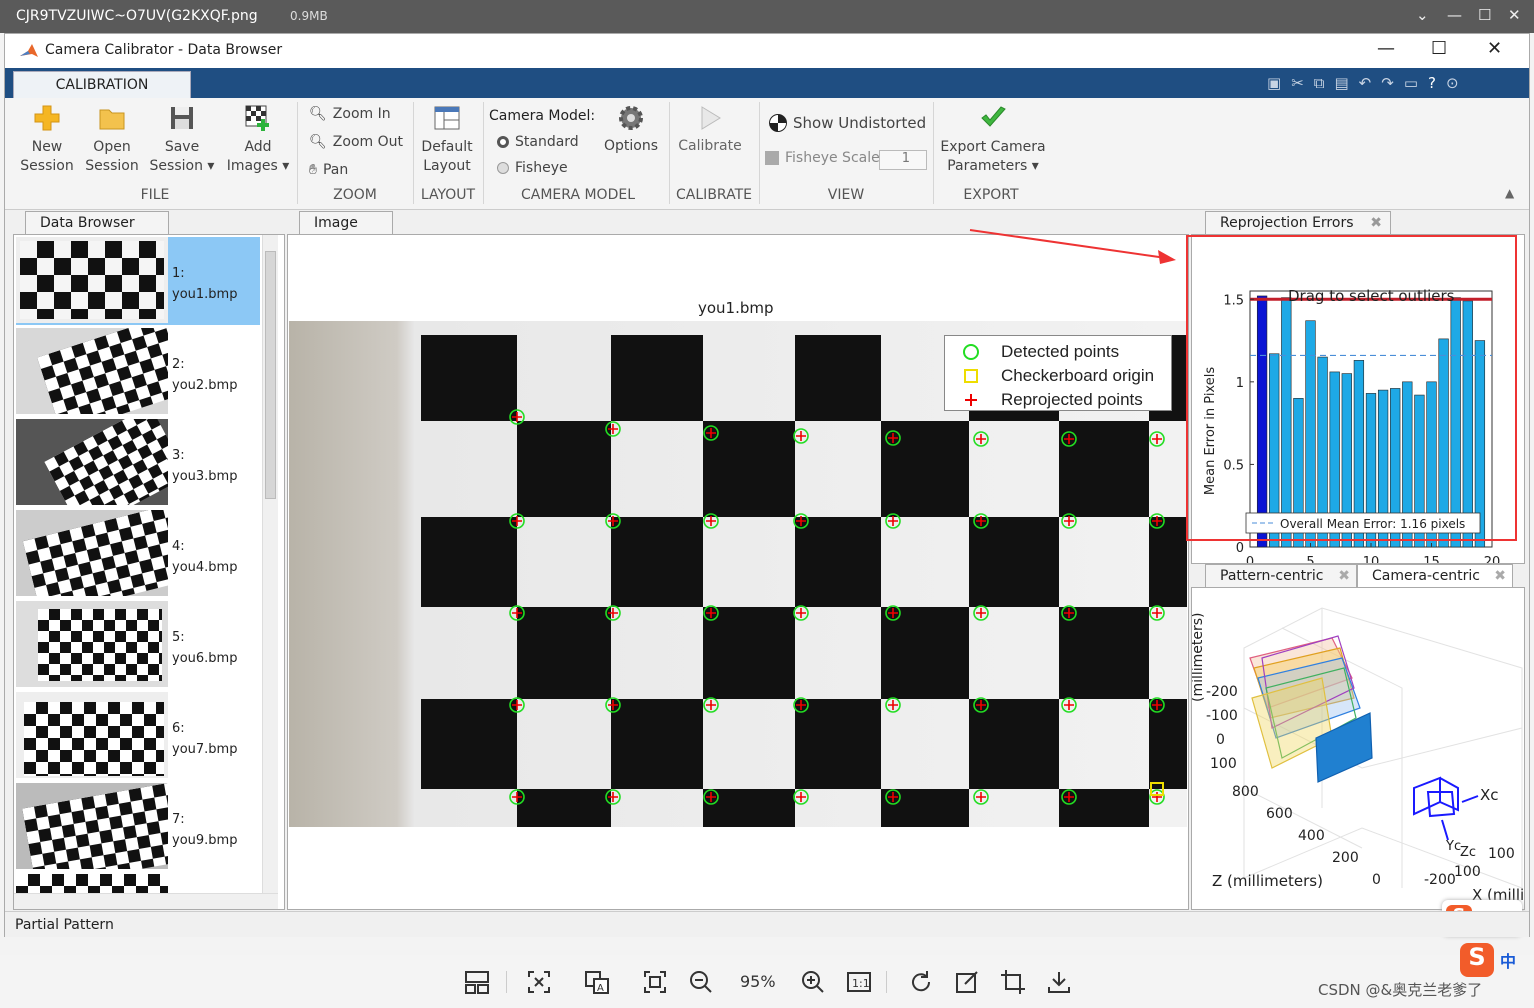 The image size is (1534, 1008). I want to click on paste-icon: ▤, so click(1341, 83).